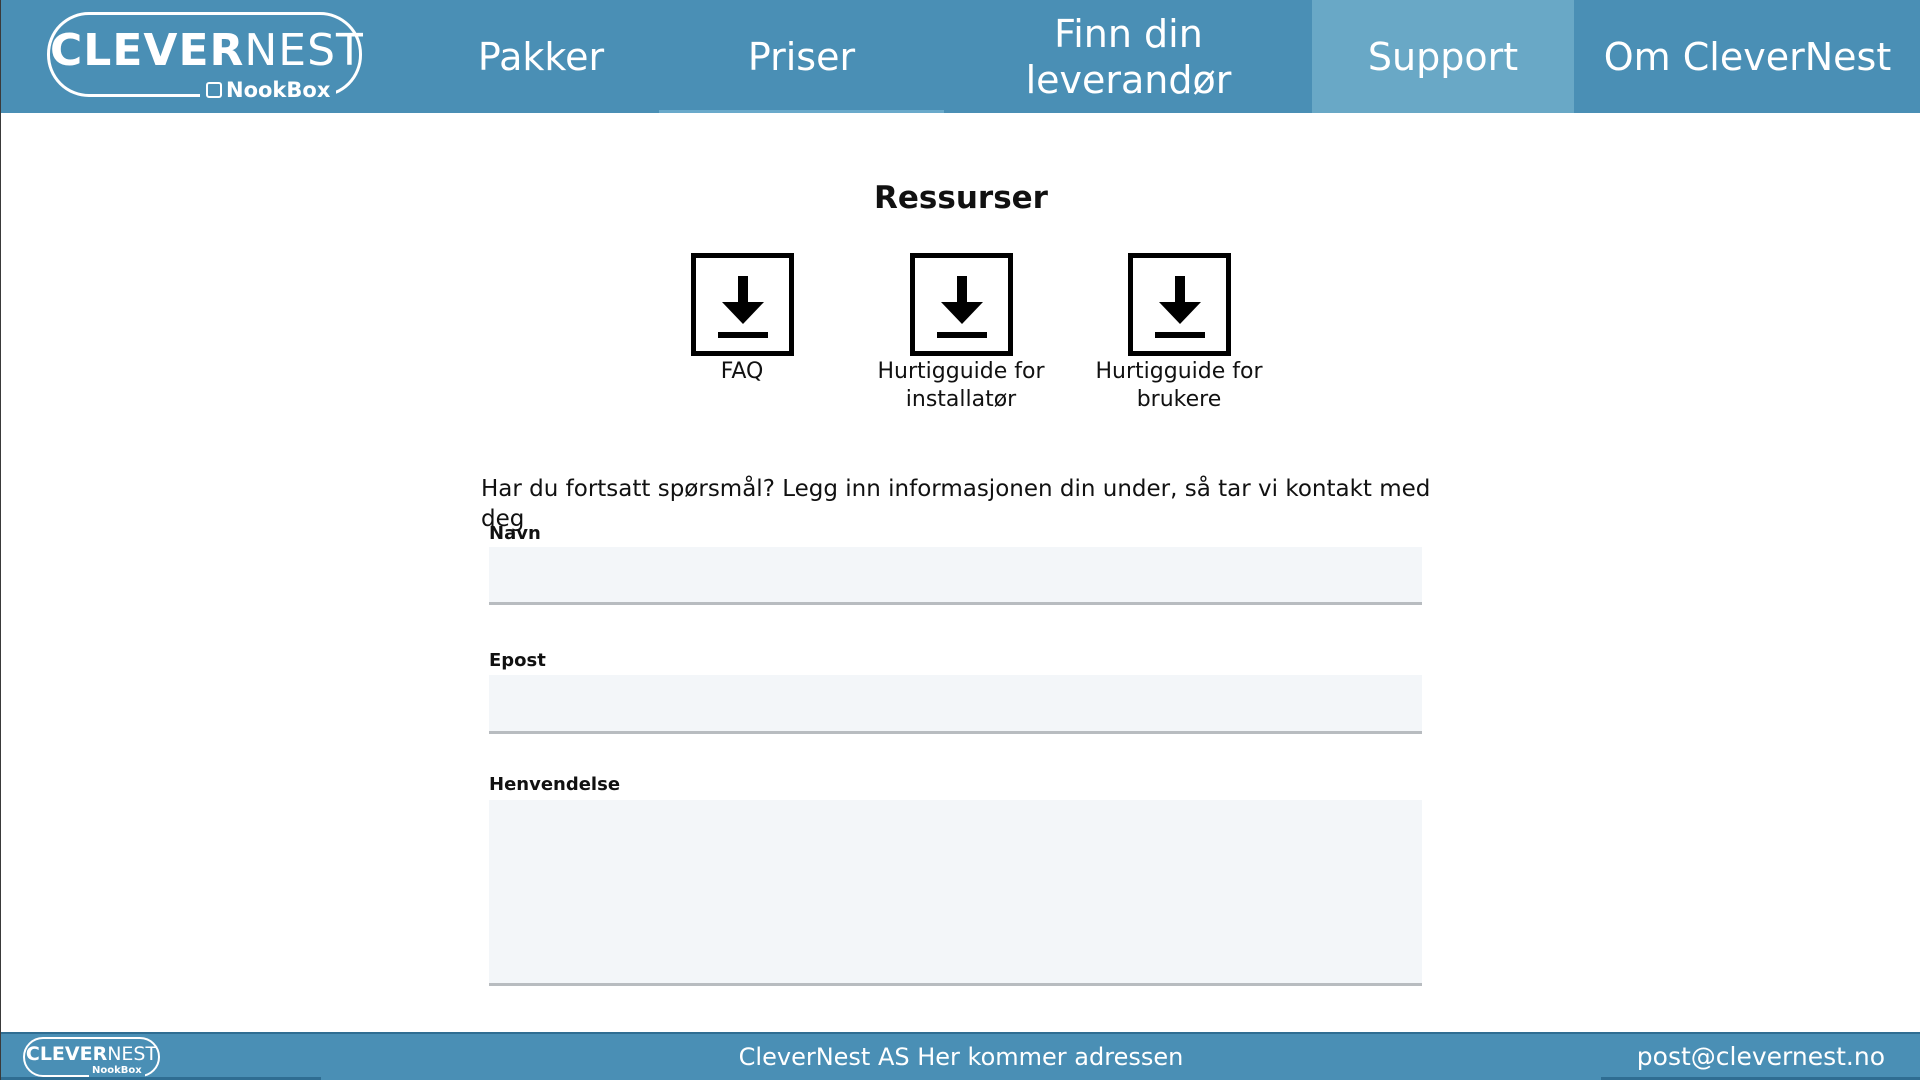 The image size is (1920, 1080). I want to click on nav-item-support-label: Support, so click(1443, 56).